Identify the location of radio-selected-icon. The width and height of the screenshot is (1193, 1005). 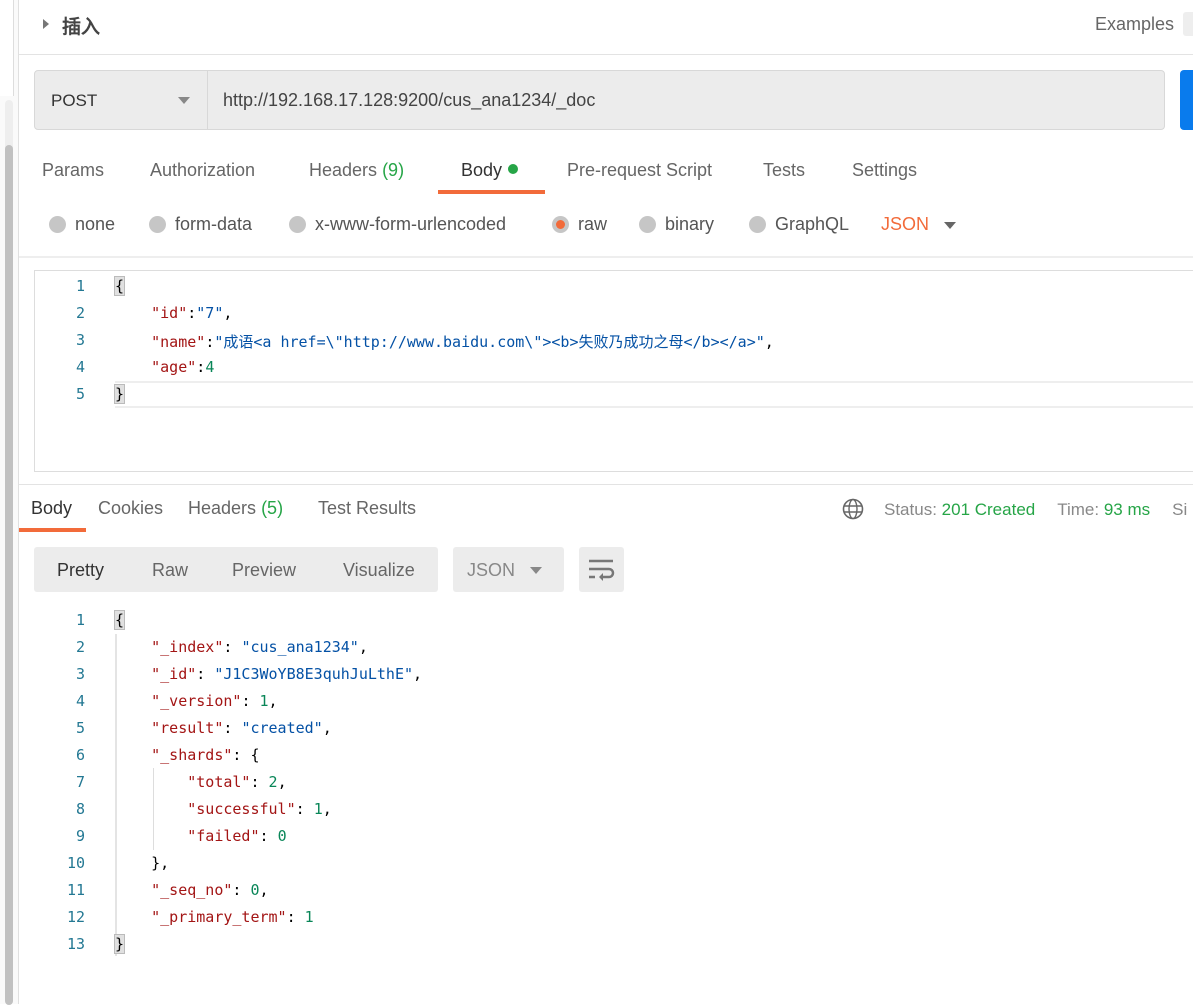
(560, 224).